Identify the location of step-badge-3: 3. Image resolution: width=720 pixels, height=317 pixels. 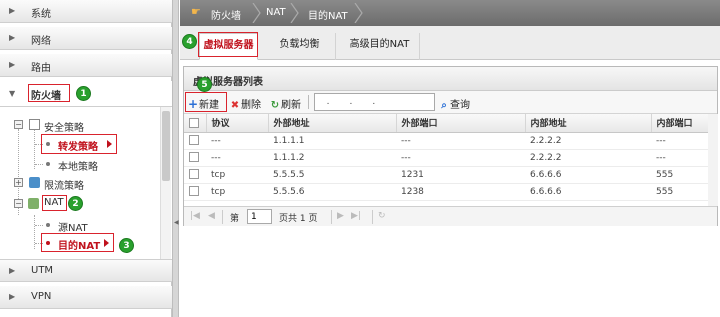
(126, 245).